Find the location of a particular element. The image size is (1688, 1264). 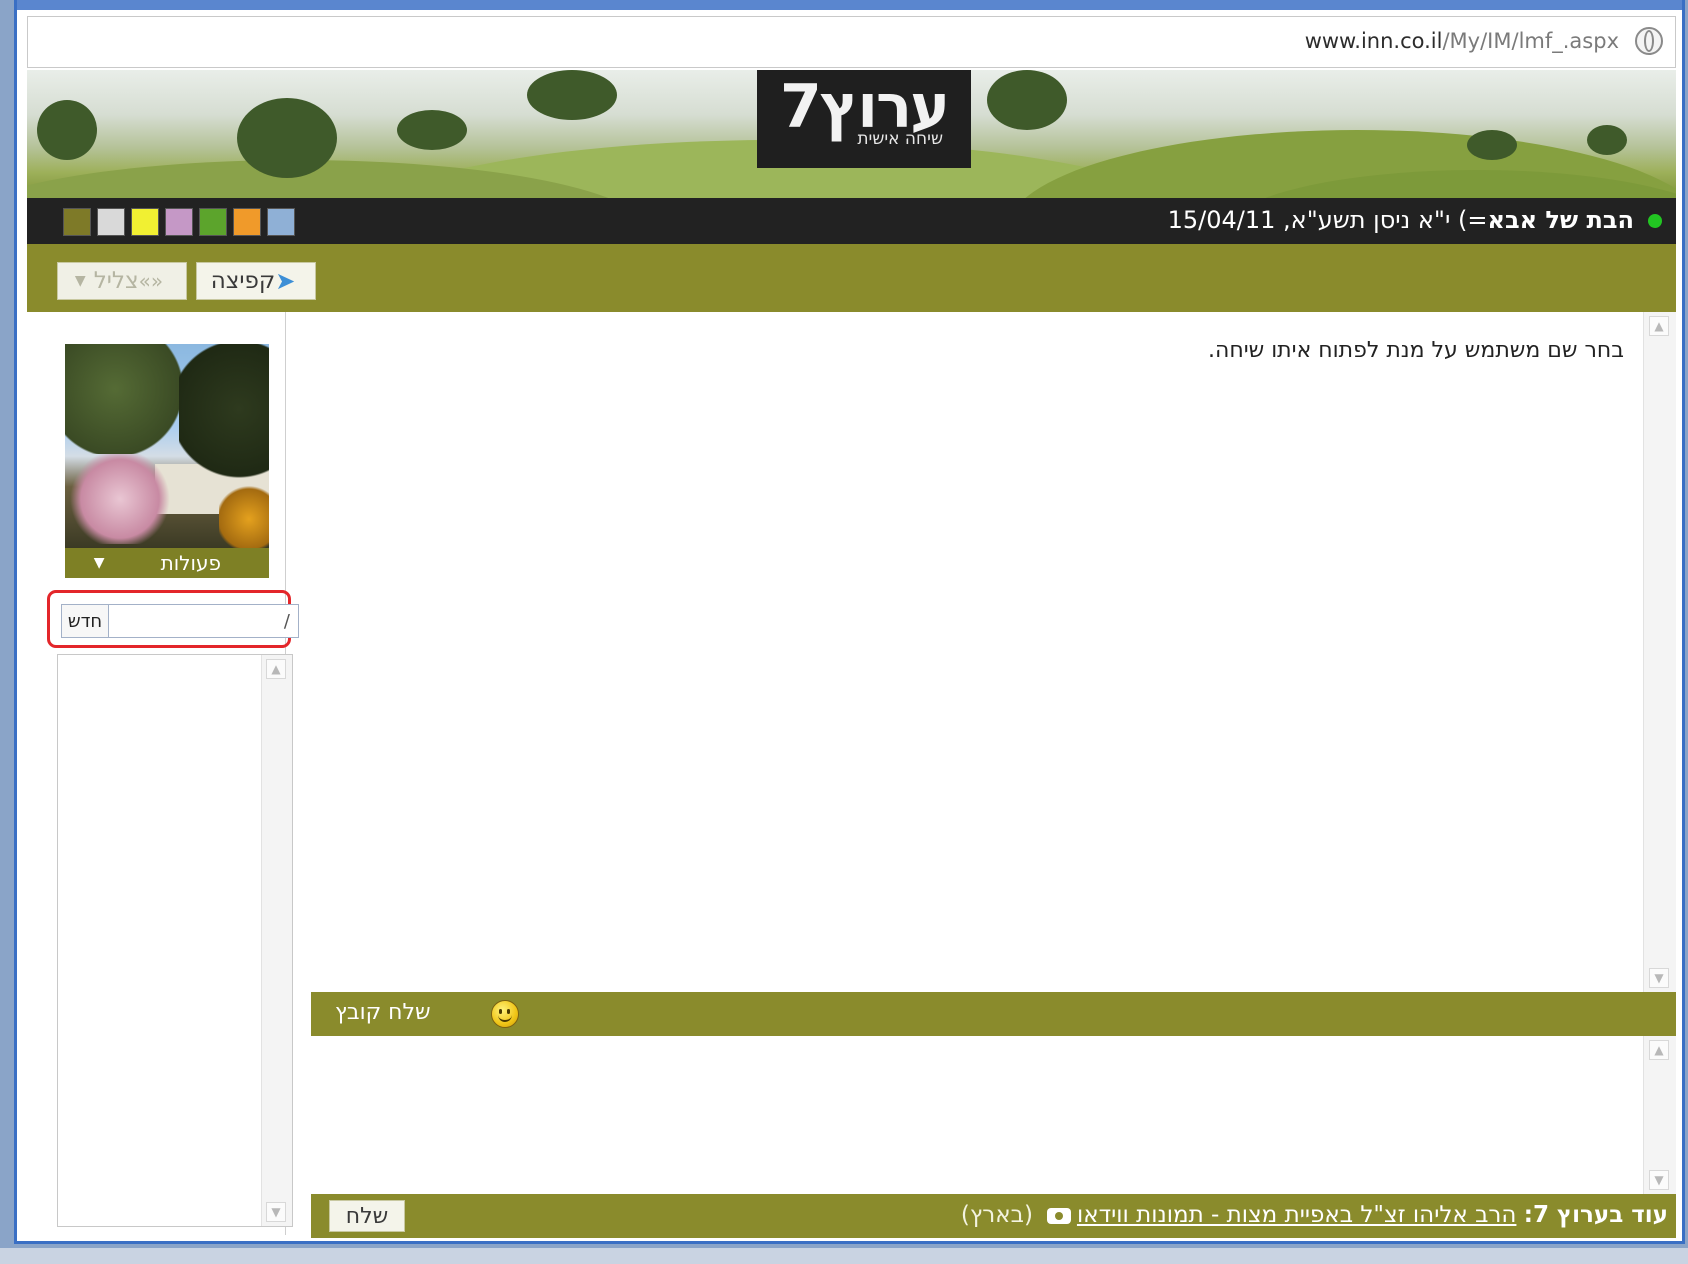

username-suffix: =) is located at coordinates (1472, 220).